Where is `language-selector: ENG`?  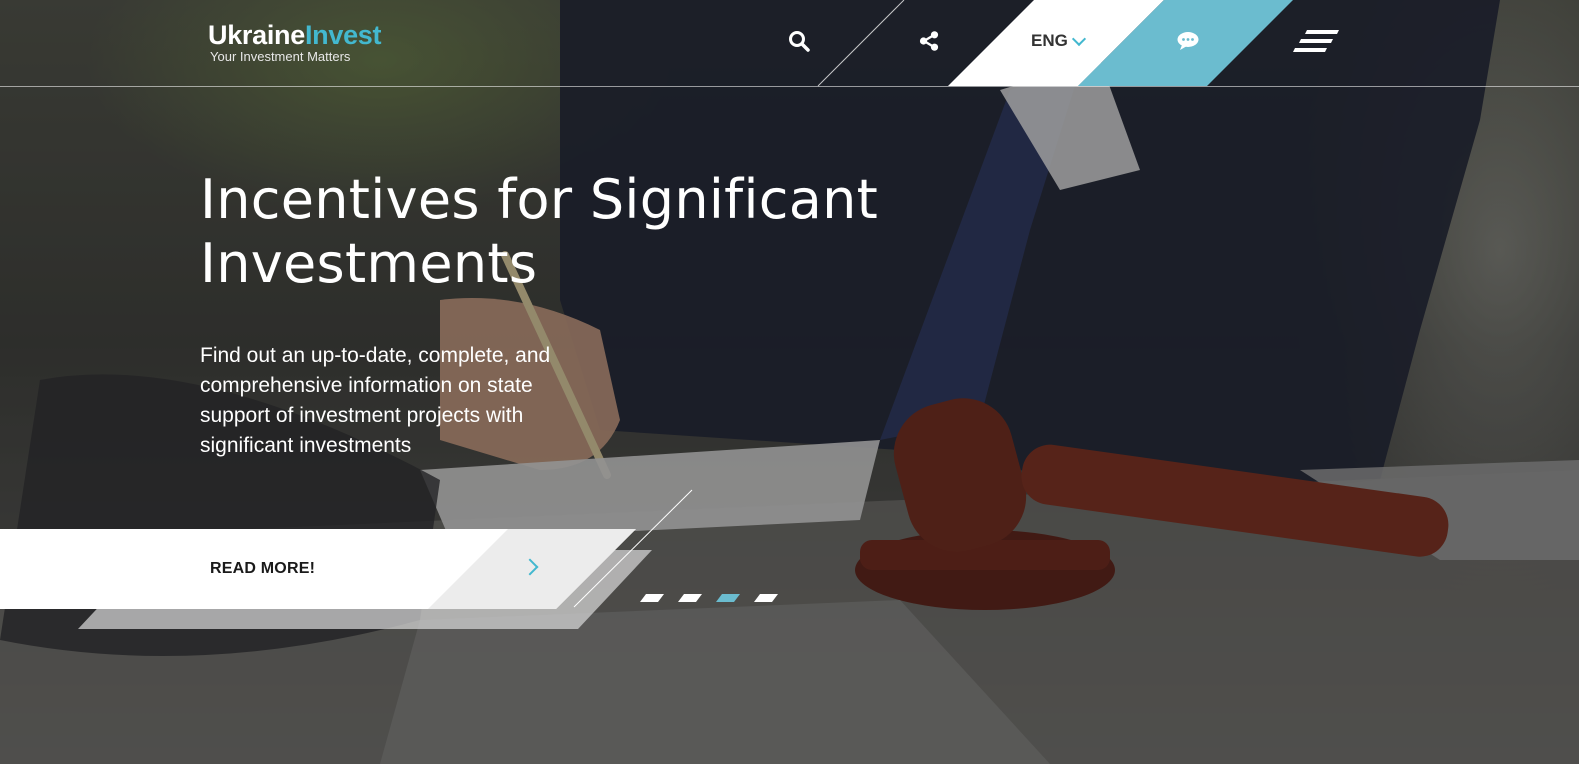 language-selector: ENG is located at coordinates (1058, 41).